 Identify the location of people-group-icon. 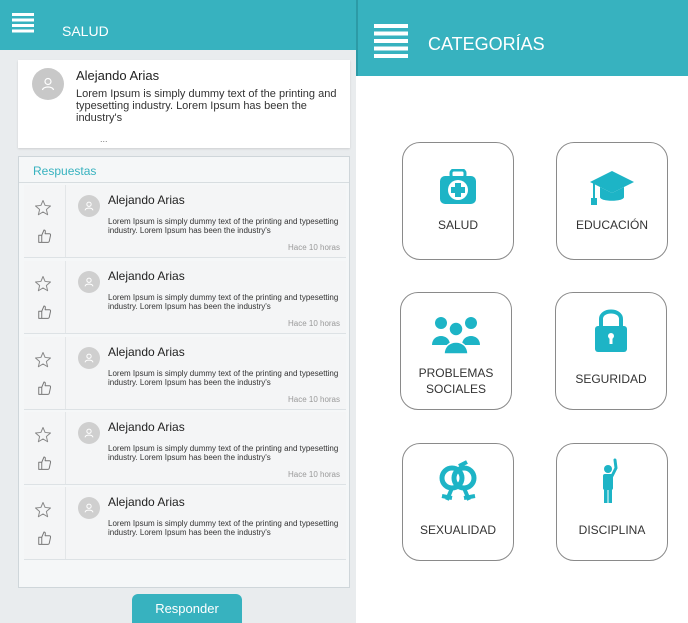
(456, 334).